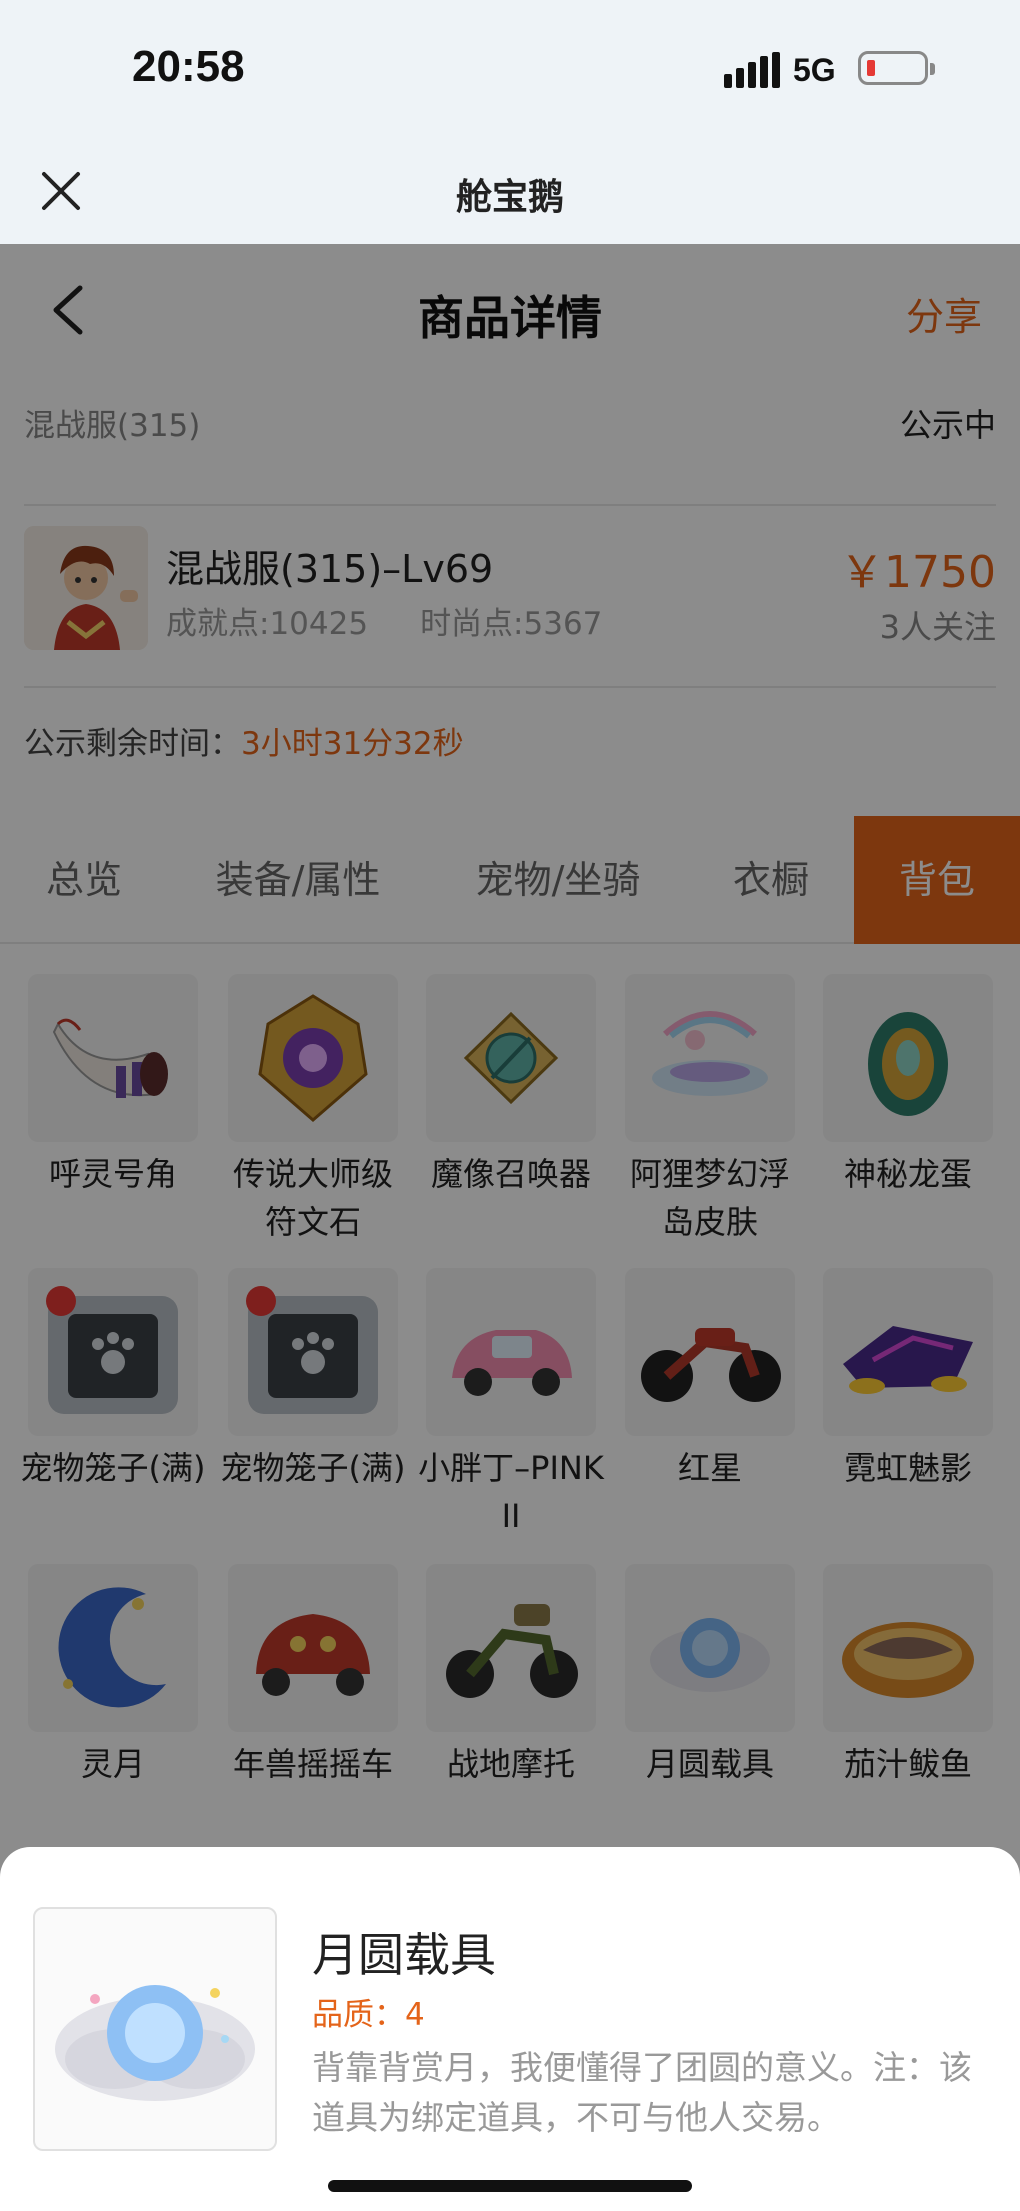 The height and width of the screenshot is (2211, 1020). I want to click on detail-item-name: 月圆载具, so click(404, 1955).